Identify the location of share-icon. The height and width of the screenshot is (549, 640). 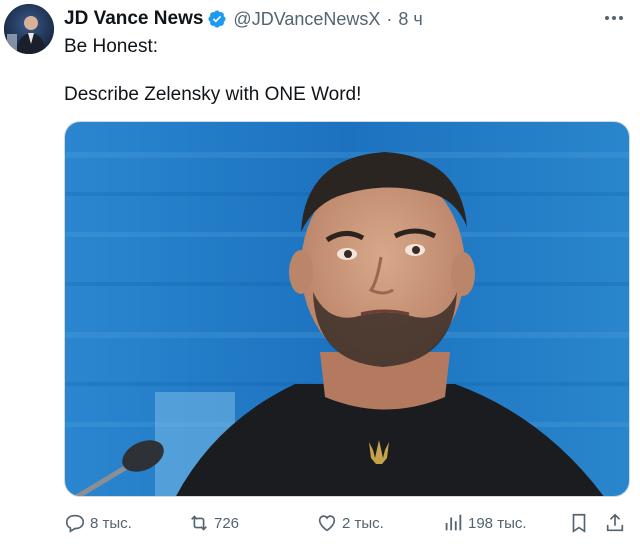
(615, 522).